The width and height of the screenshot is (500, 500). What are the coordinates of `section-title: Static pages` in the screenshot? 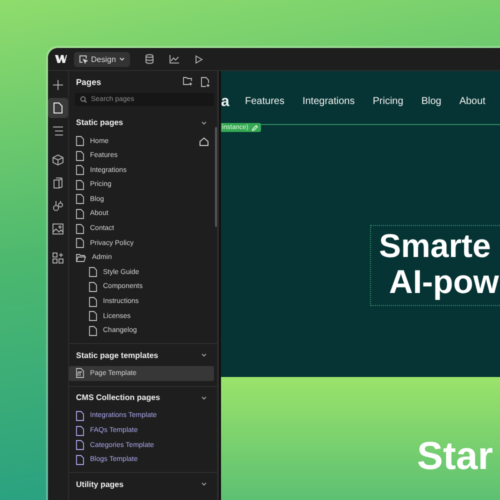 It's located at (138, 123).